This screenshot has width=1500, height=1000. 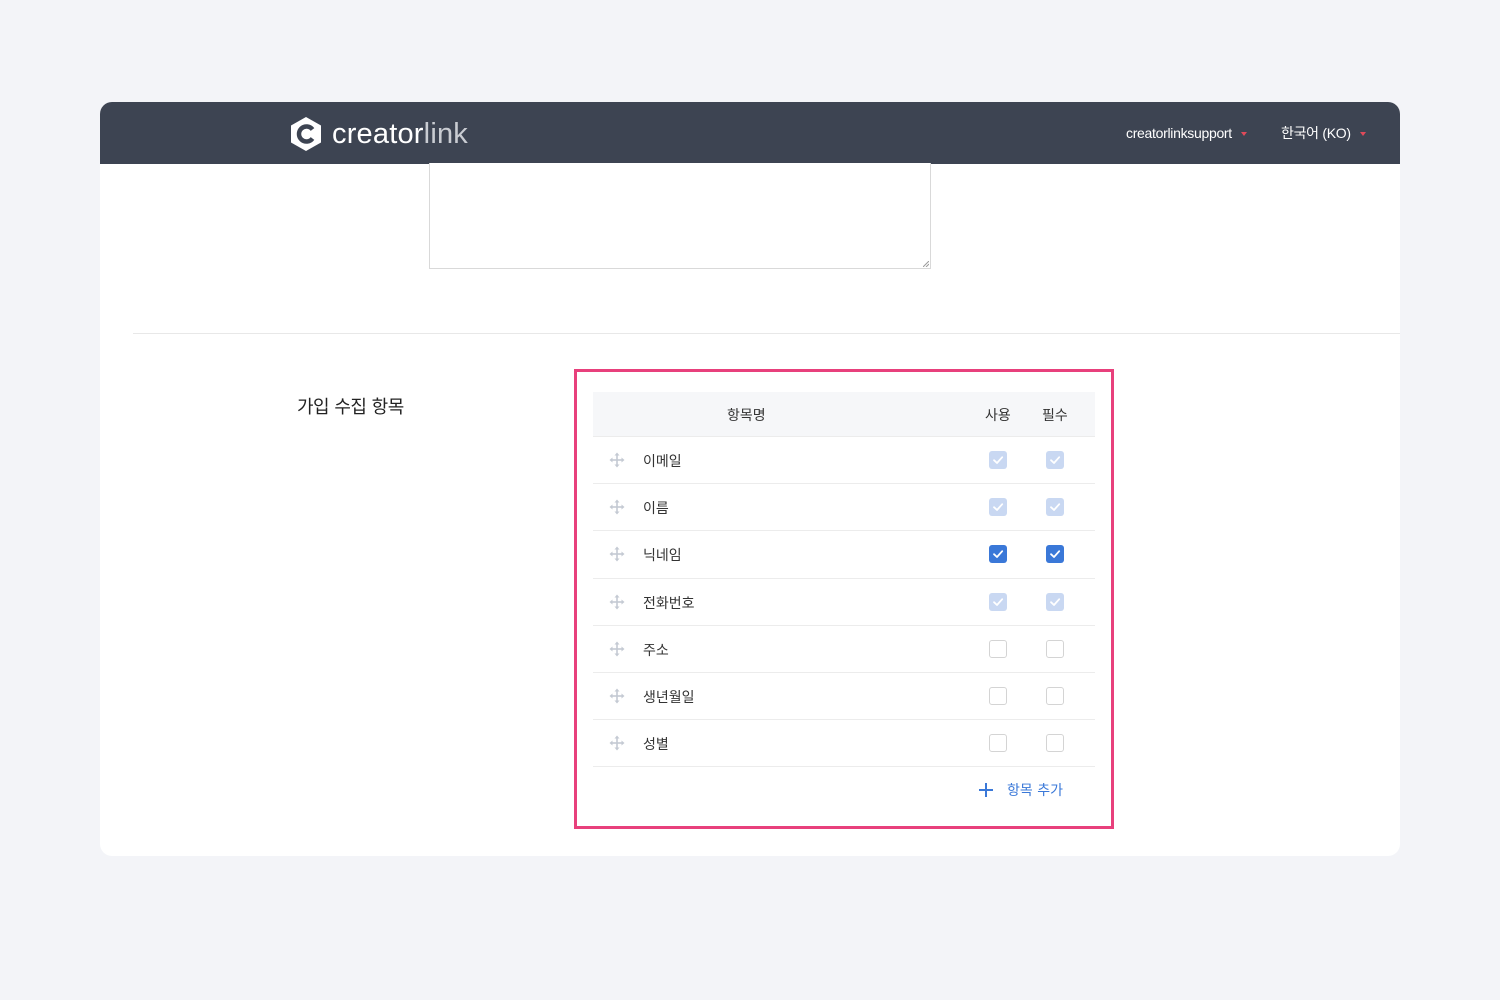 What do you see at coordinates (998, 416) in the screenshot?
I see `column-header-use: 사용` at bounding box center [998, 416].